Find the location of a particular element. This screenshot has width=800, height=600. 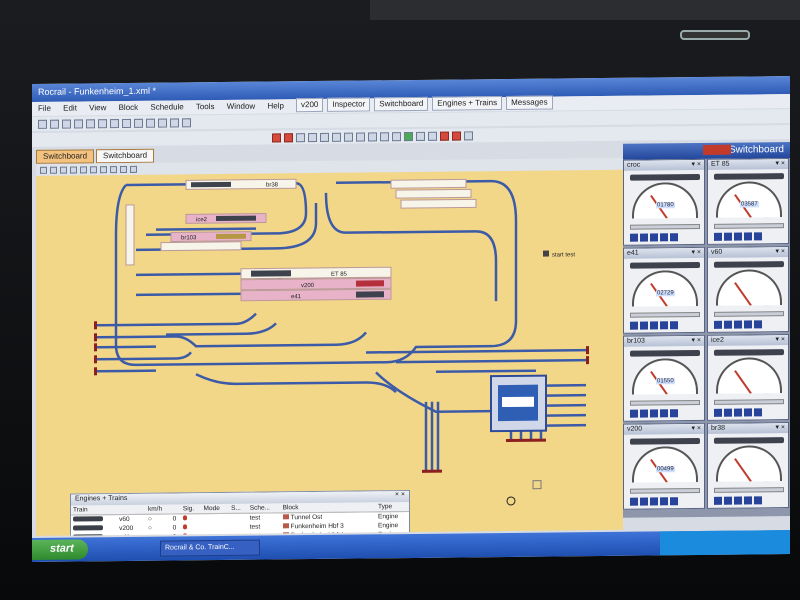

stop-icon is located at coordinates (511, 501).